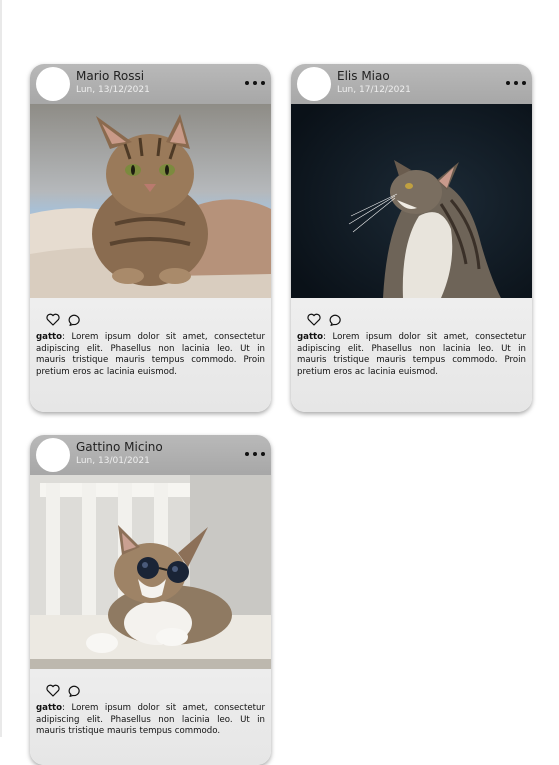  I want to click on post-date: Lun, 13/12/2021, so click(113, 90).